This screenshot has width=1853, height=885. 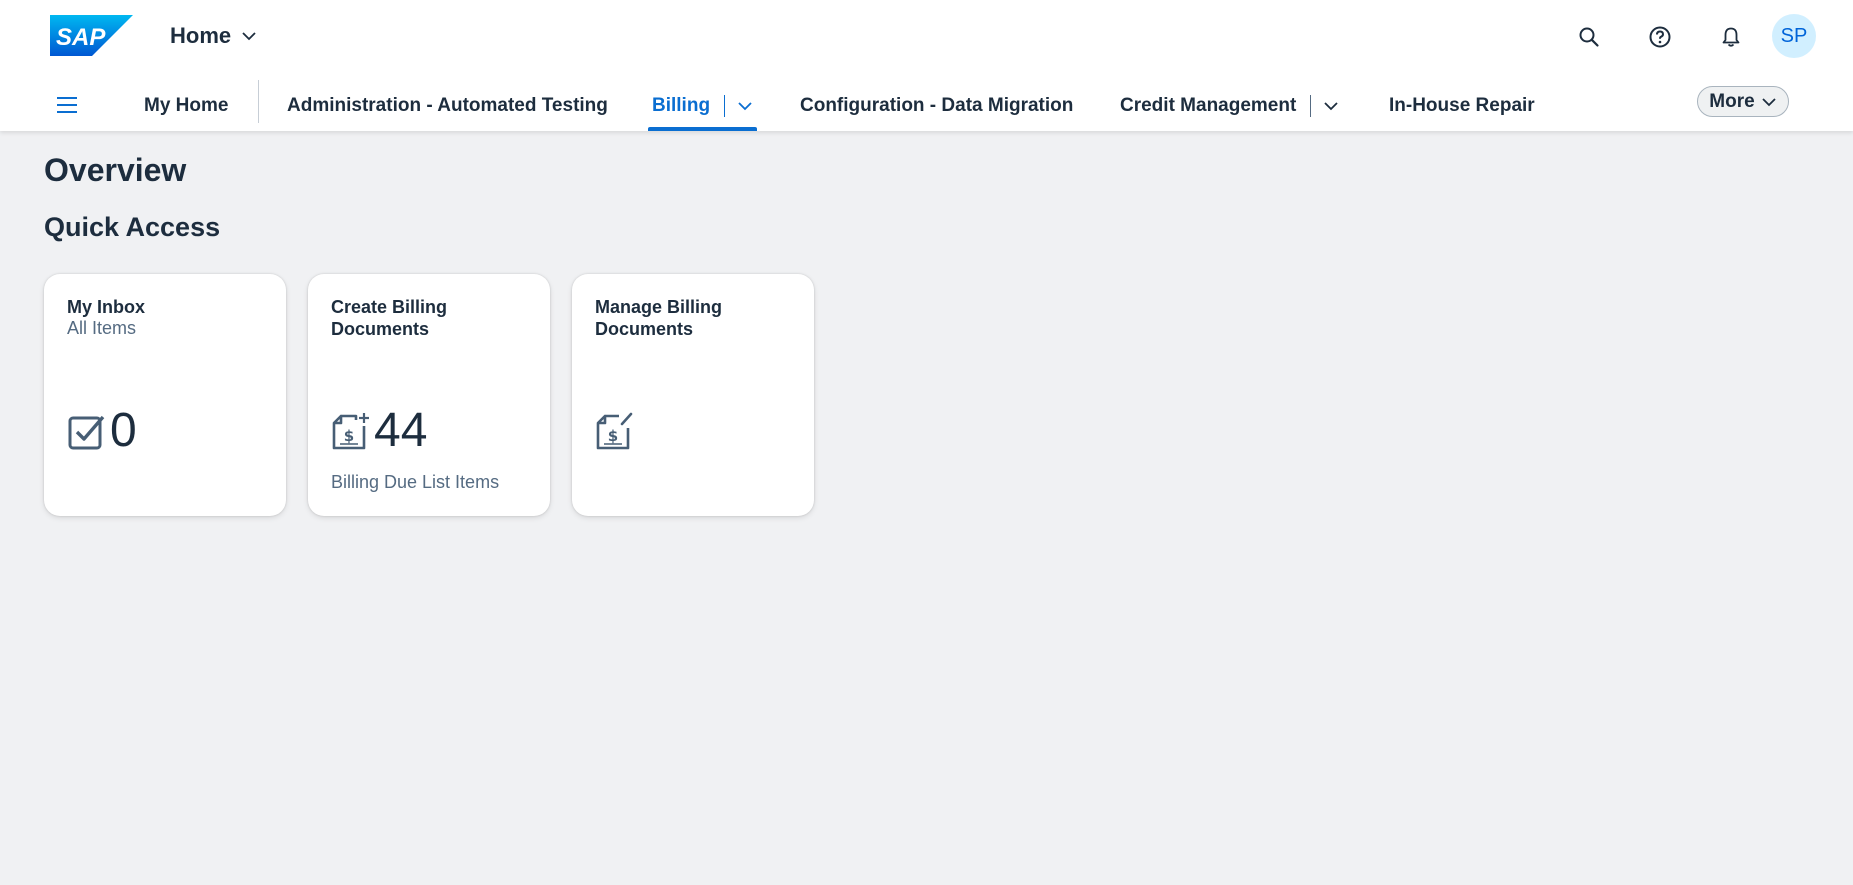 I want to click on nav-tab-label: In-House Repair, so click(x=1462, y=105).